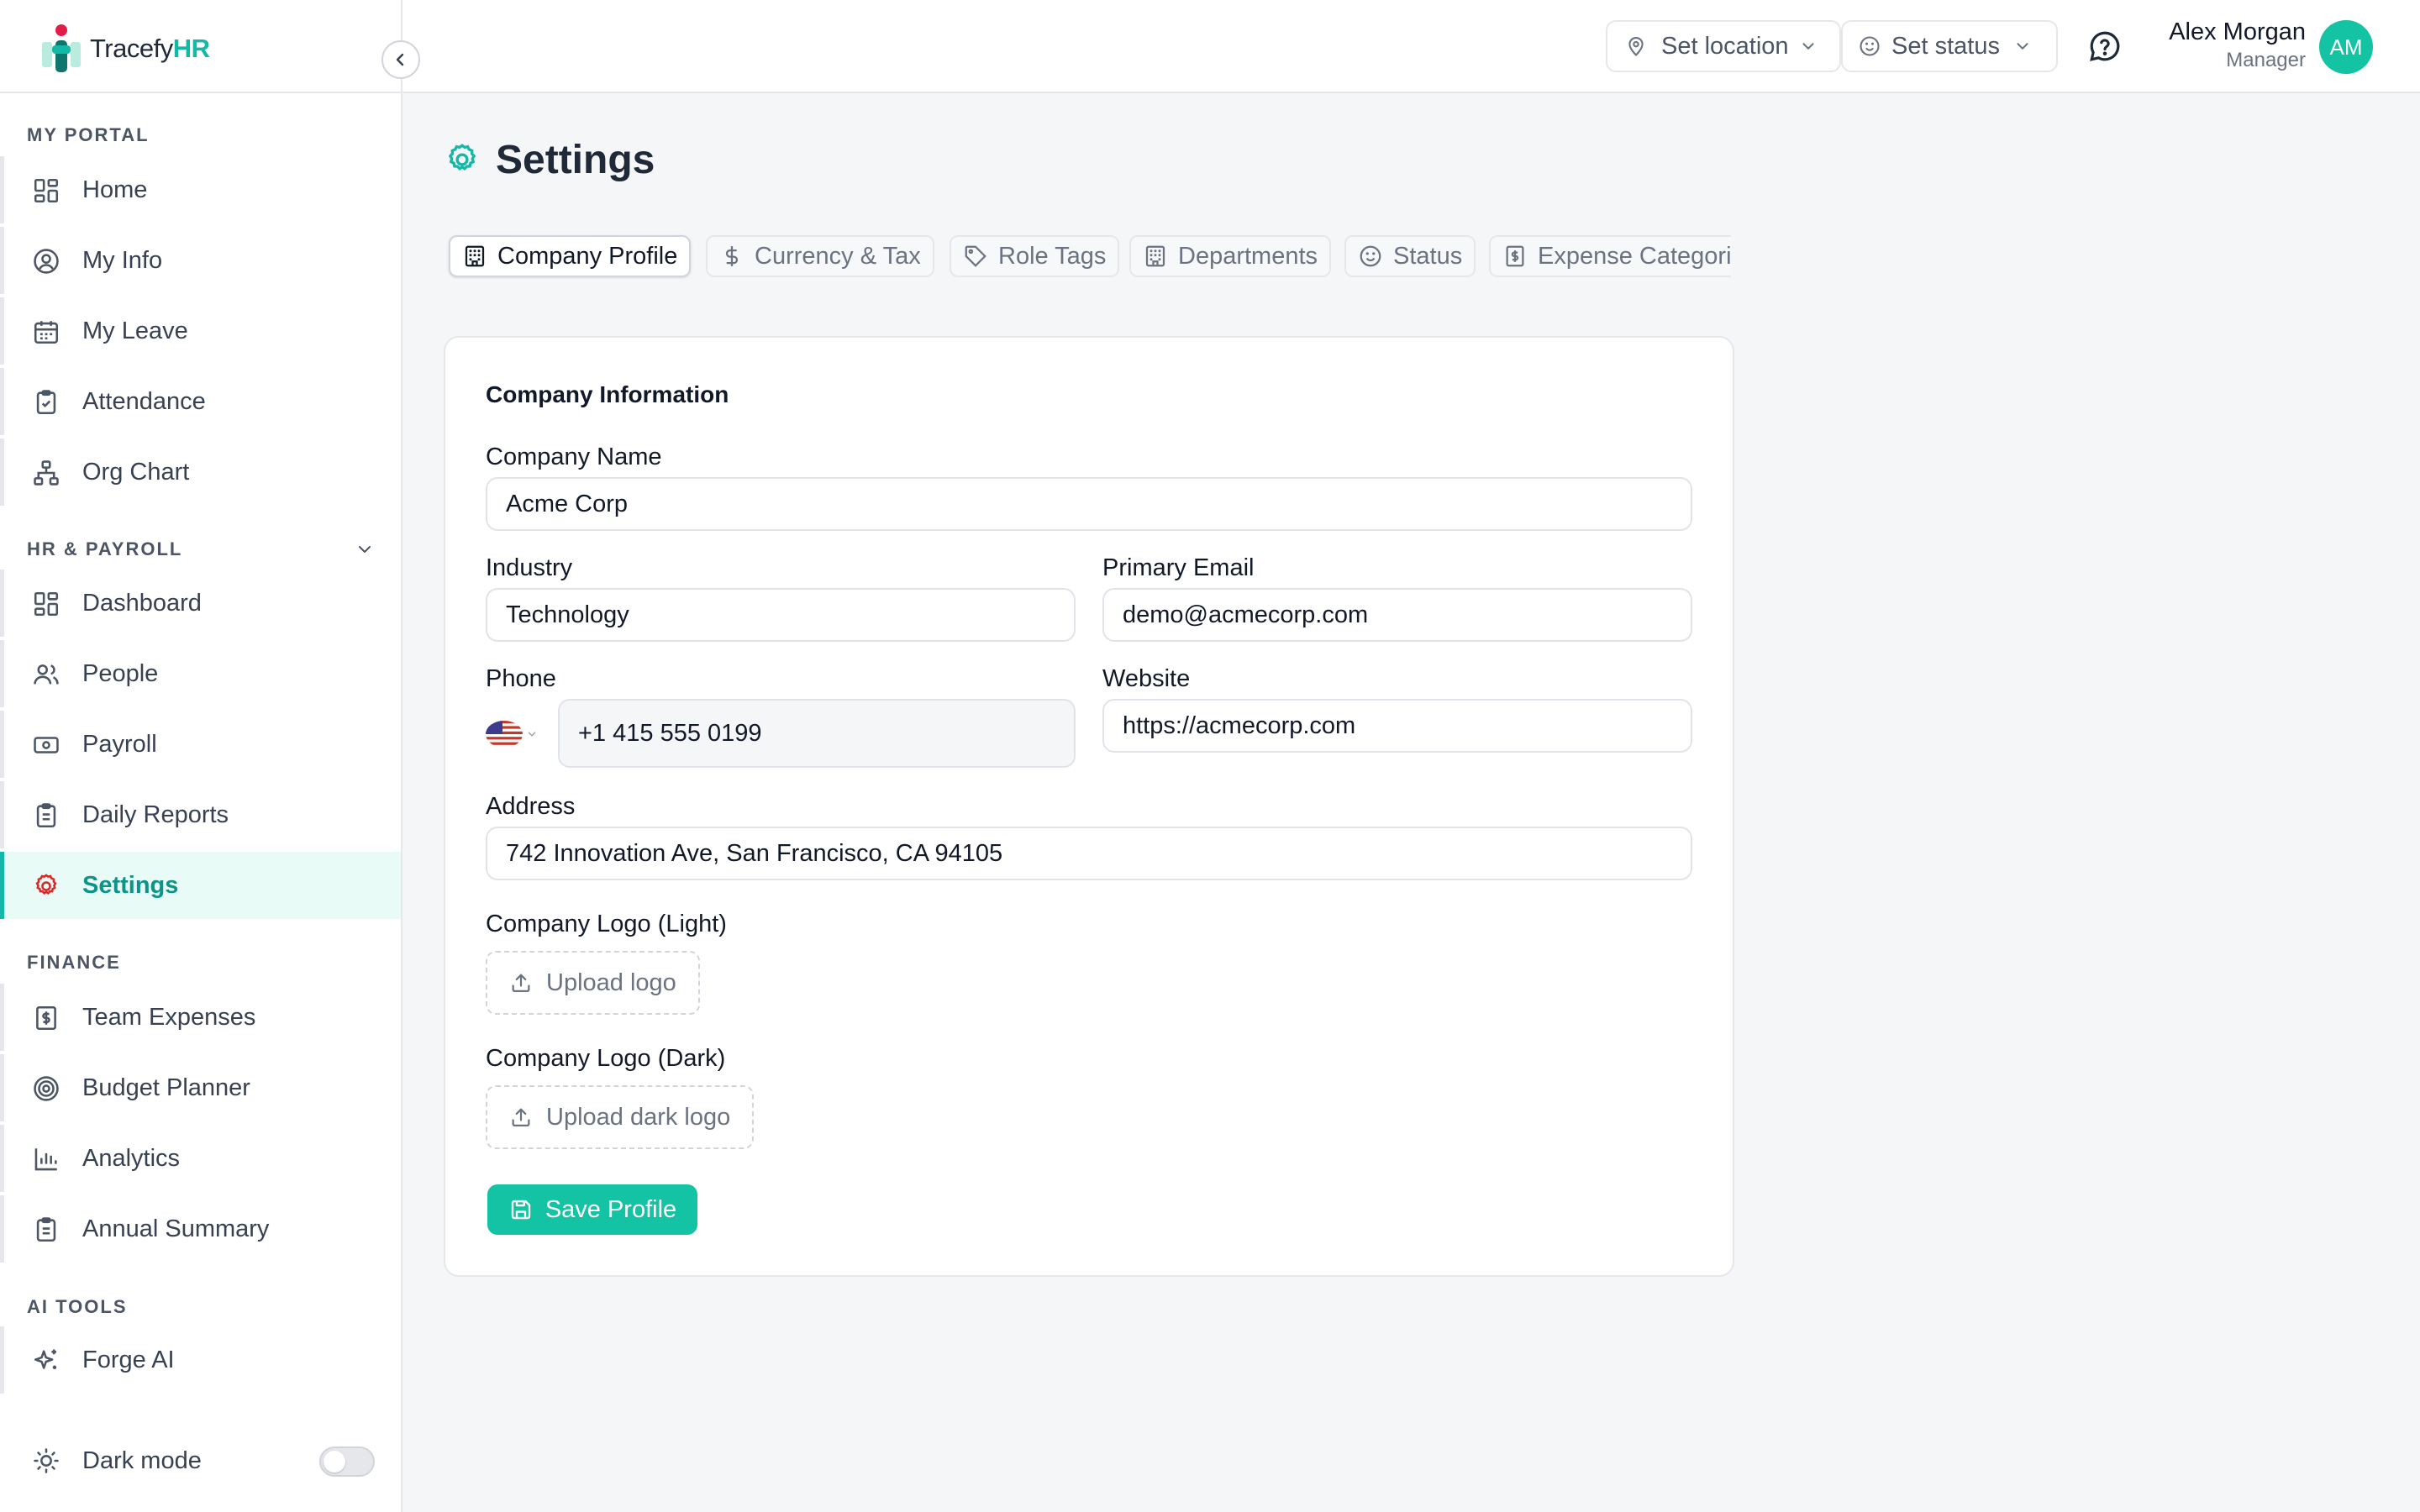  I want to click on website-label: Website, so click(1146, 678).